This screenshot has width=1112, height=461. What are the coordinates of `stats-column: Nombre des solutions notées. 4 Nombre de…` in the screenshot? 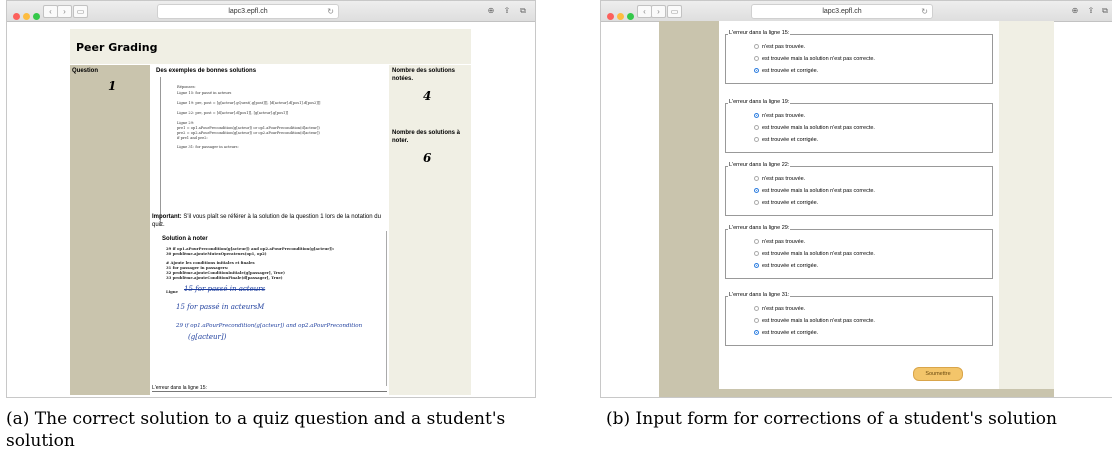 It's located at (430, 230).